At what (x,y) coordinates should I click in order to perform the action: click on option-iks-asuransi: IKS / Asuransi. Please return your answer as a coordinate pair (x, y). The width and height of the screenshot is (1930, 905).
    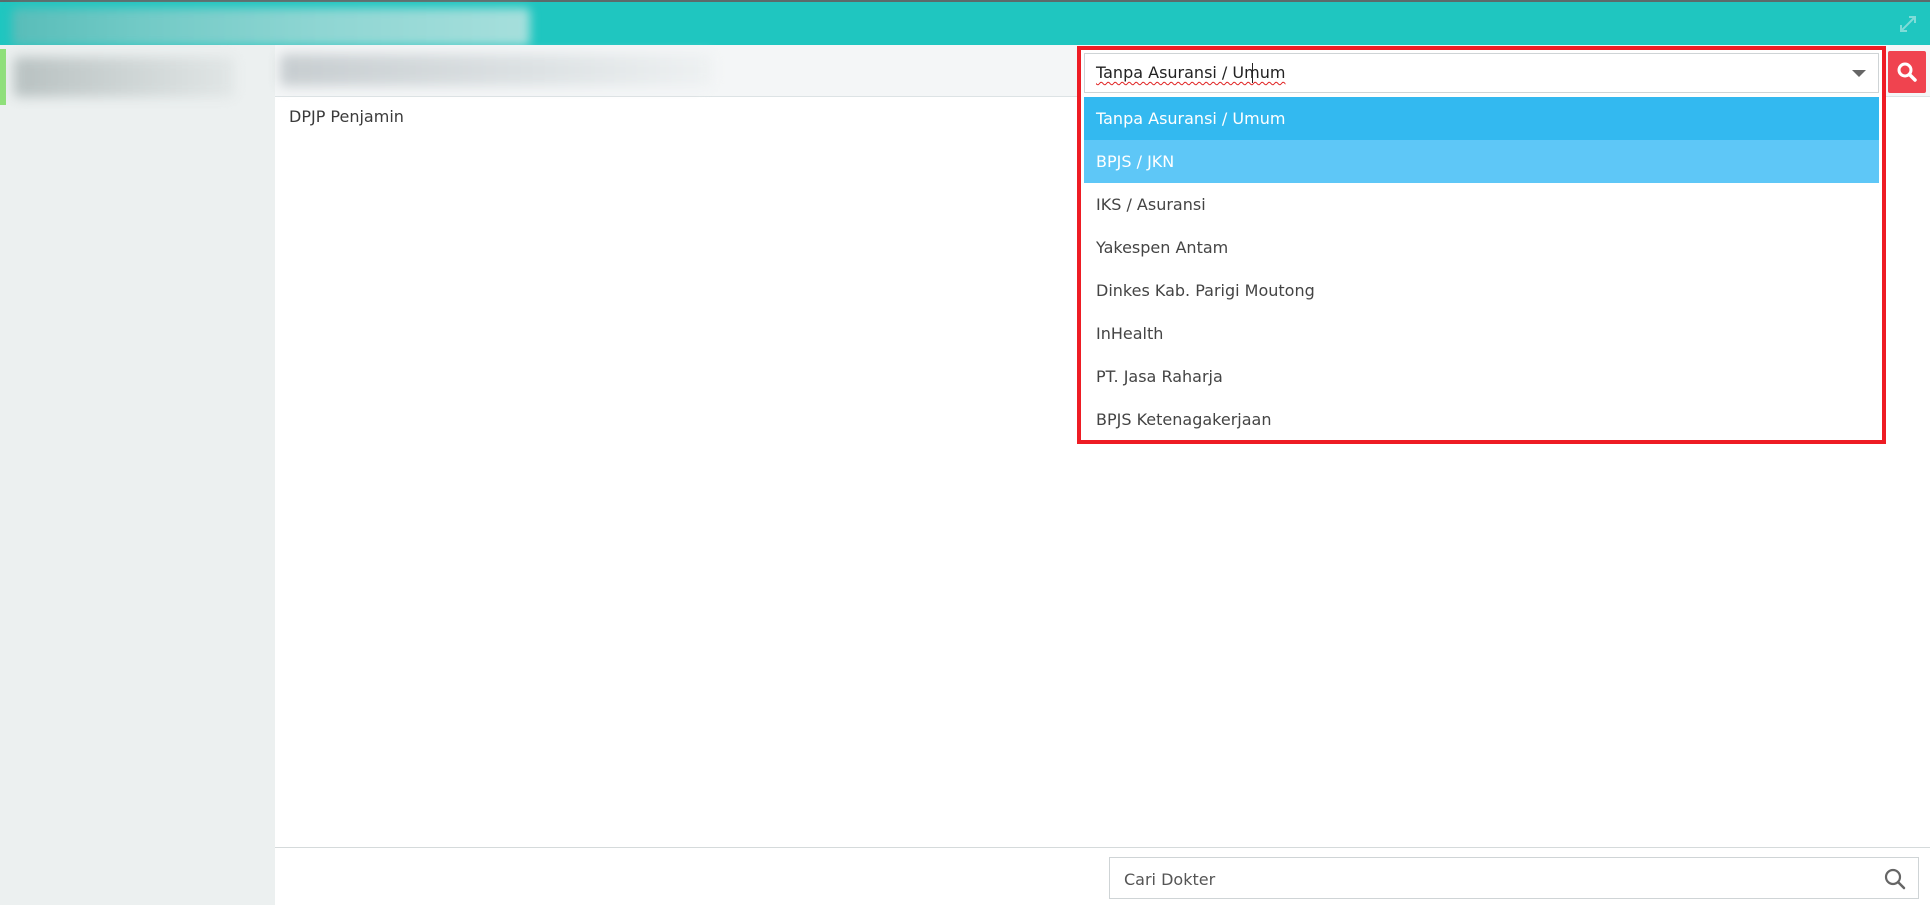
    Looking at the image, I should click on (1481, 204).